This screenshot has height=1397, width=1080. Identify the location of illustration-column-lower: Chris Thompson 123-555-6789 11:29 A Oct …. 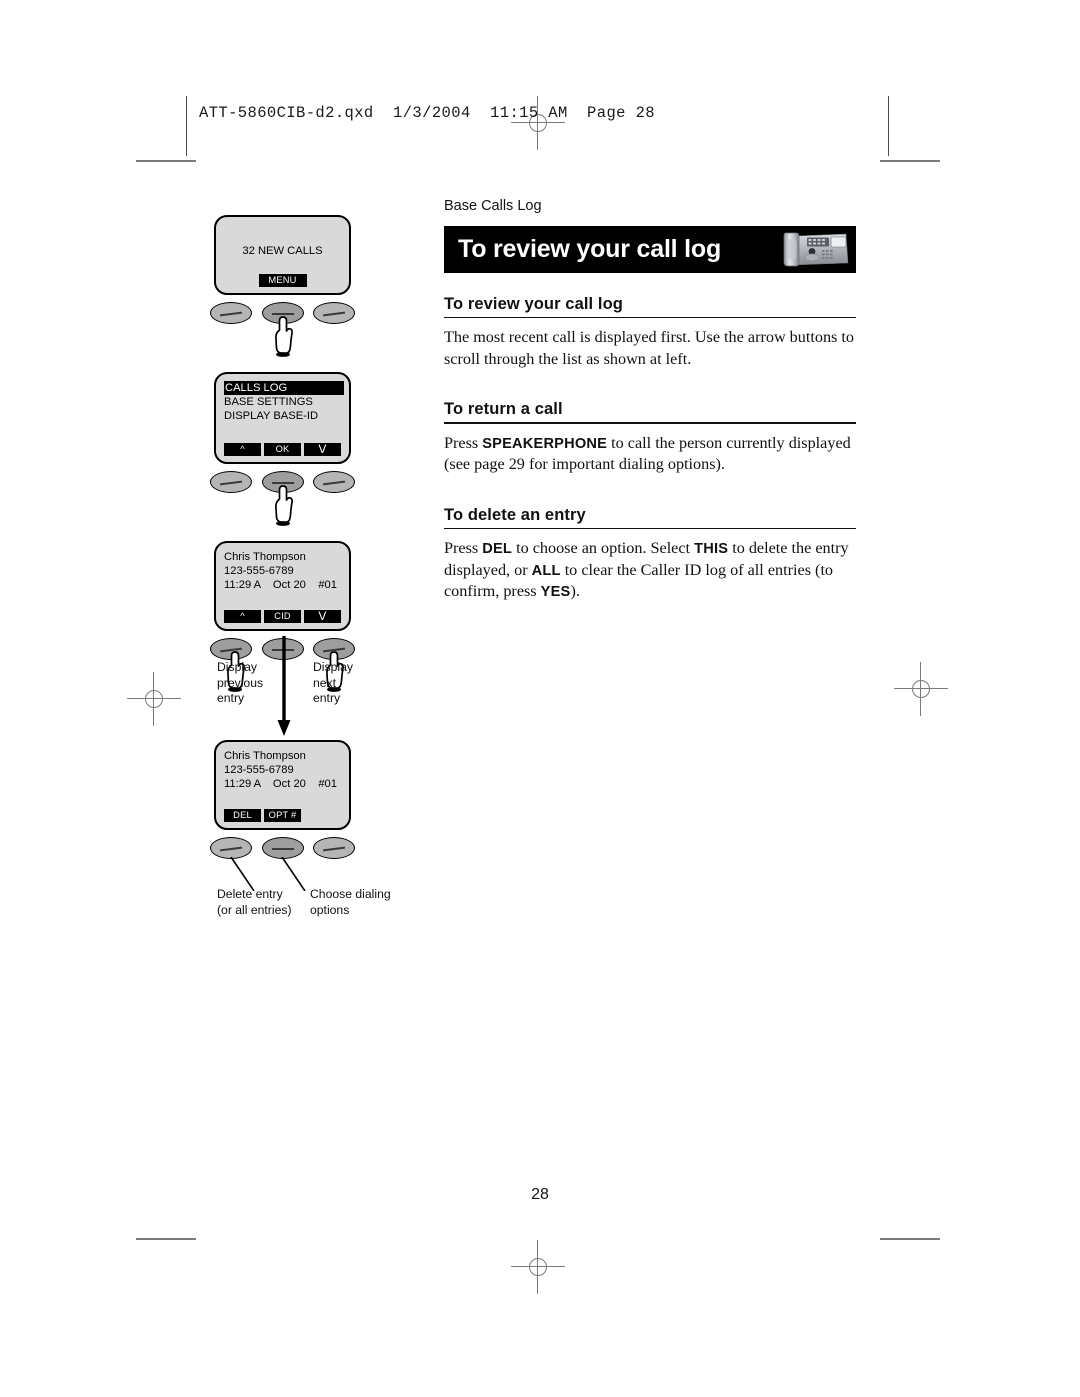
(322, 801).